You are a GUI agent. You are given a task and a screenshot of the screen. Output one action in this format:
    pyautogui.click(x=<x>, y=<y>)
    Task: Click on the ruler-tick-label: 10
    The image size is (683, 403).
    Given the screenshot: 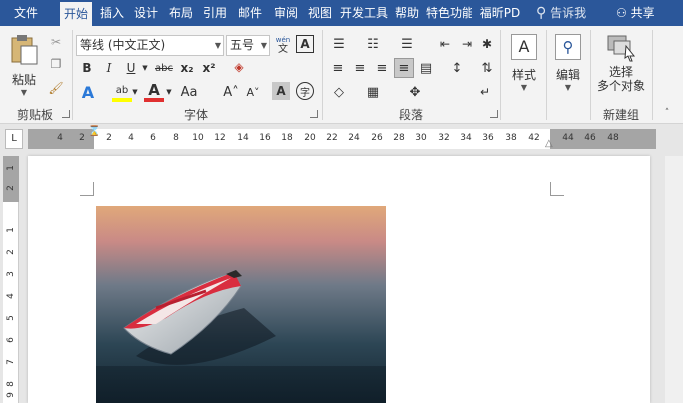 What is the action you would take?
    pyautogui.click(x=198, y=138)
    